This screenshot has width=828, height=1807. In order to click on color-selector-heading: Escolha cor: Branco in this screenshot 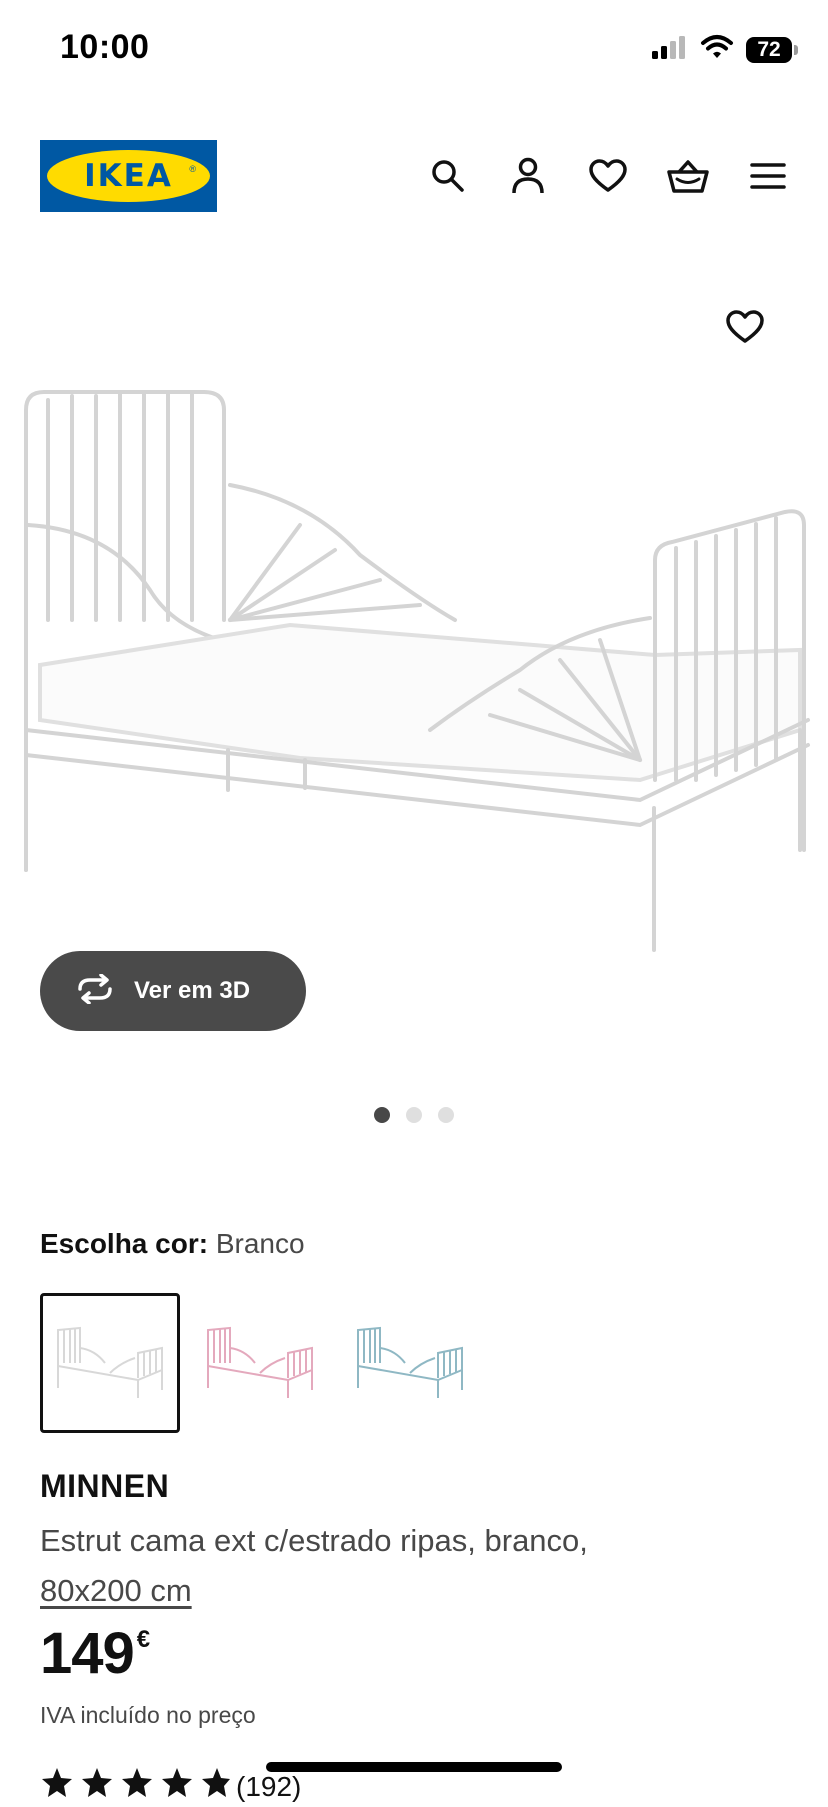, I will do `click(172, 1244)`.